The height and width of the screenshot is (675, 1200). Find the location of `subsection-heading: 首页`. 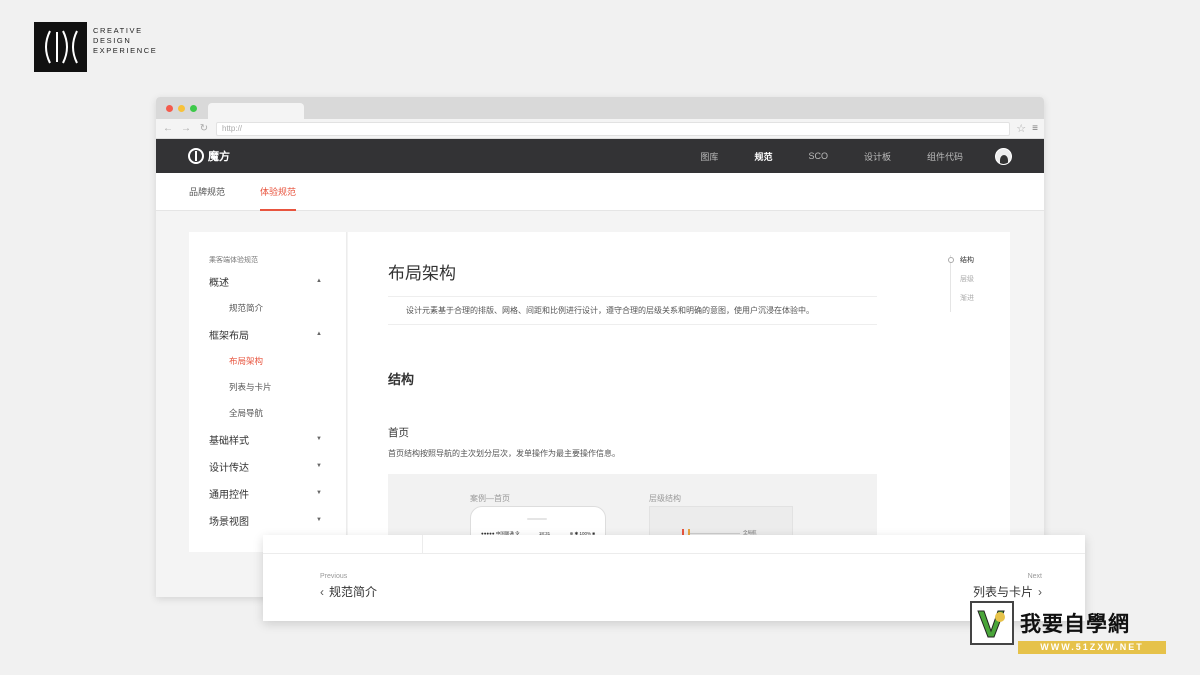

subsection-heading: 首页 is located at coordinates (398, 433).